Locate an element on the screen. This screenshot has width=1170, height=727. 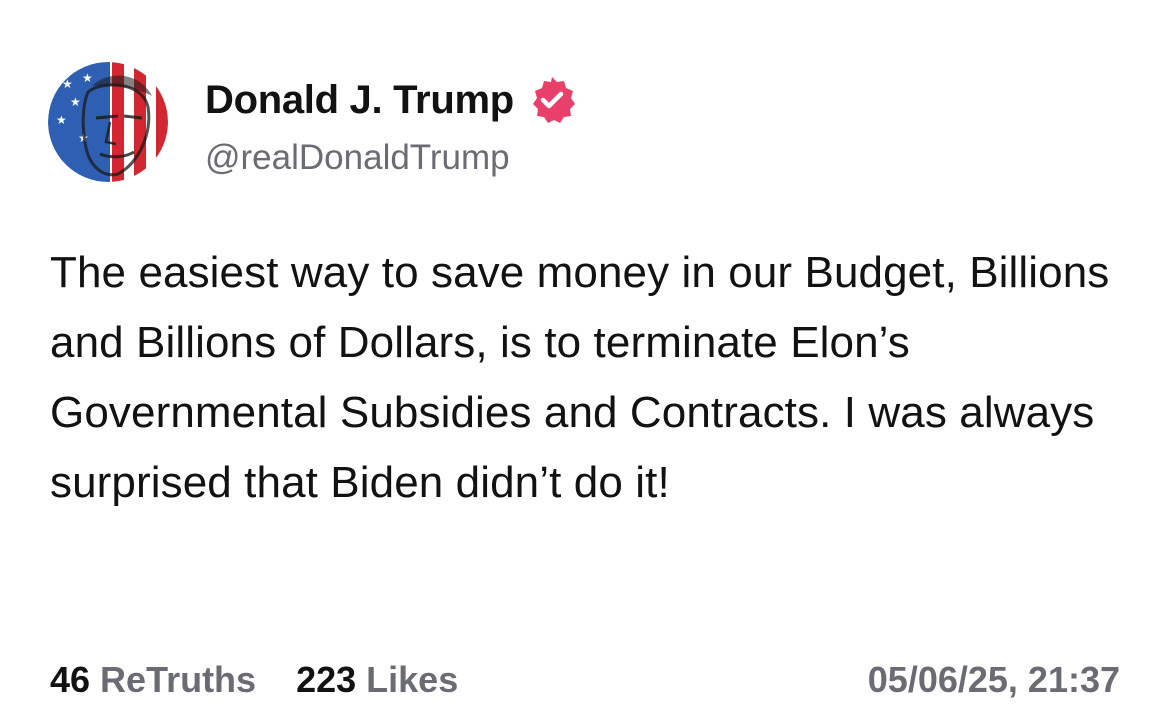
author-name-row: Donald J. Trump is located at coordinates (391, 100).